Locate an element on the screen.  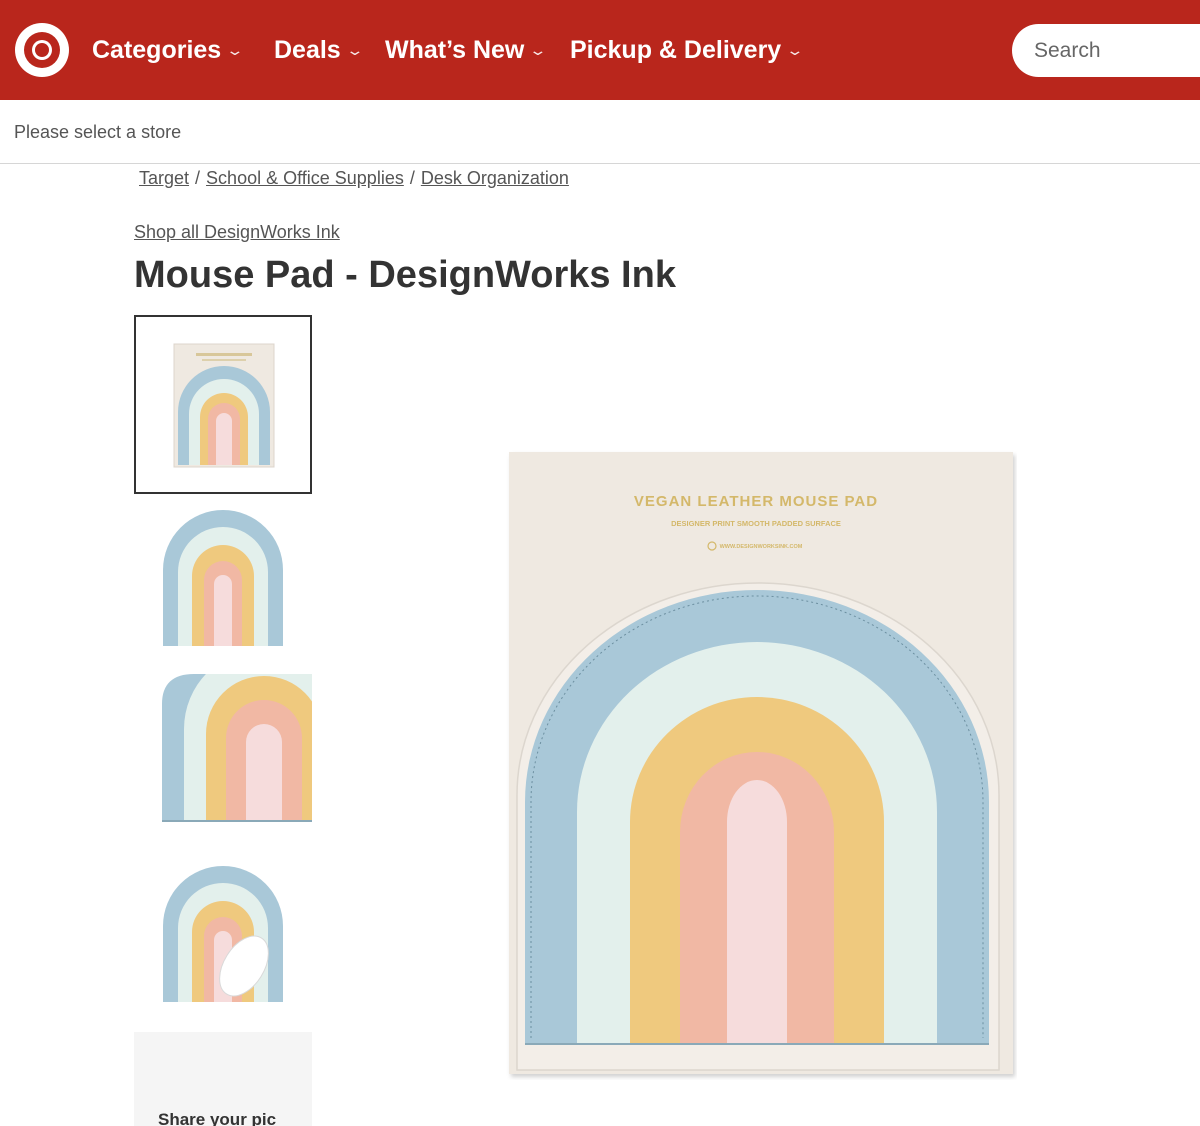
breadcrumb-target: Target is located at coordinates (164, 178).